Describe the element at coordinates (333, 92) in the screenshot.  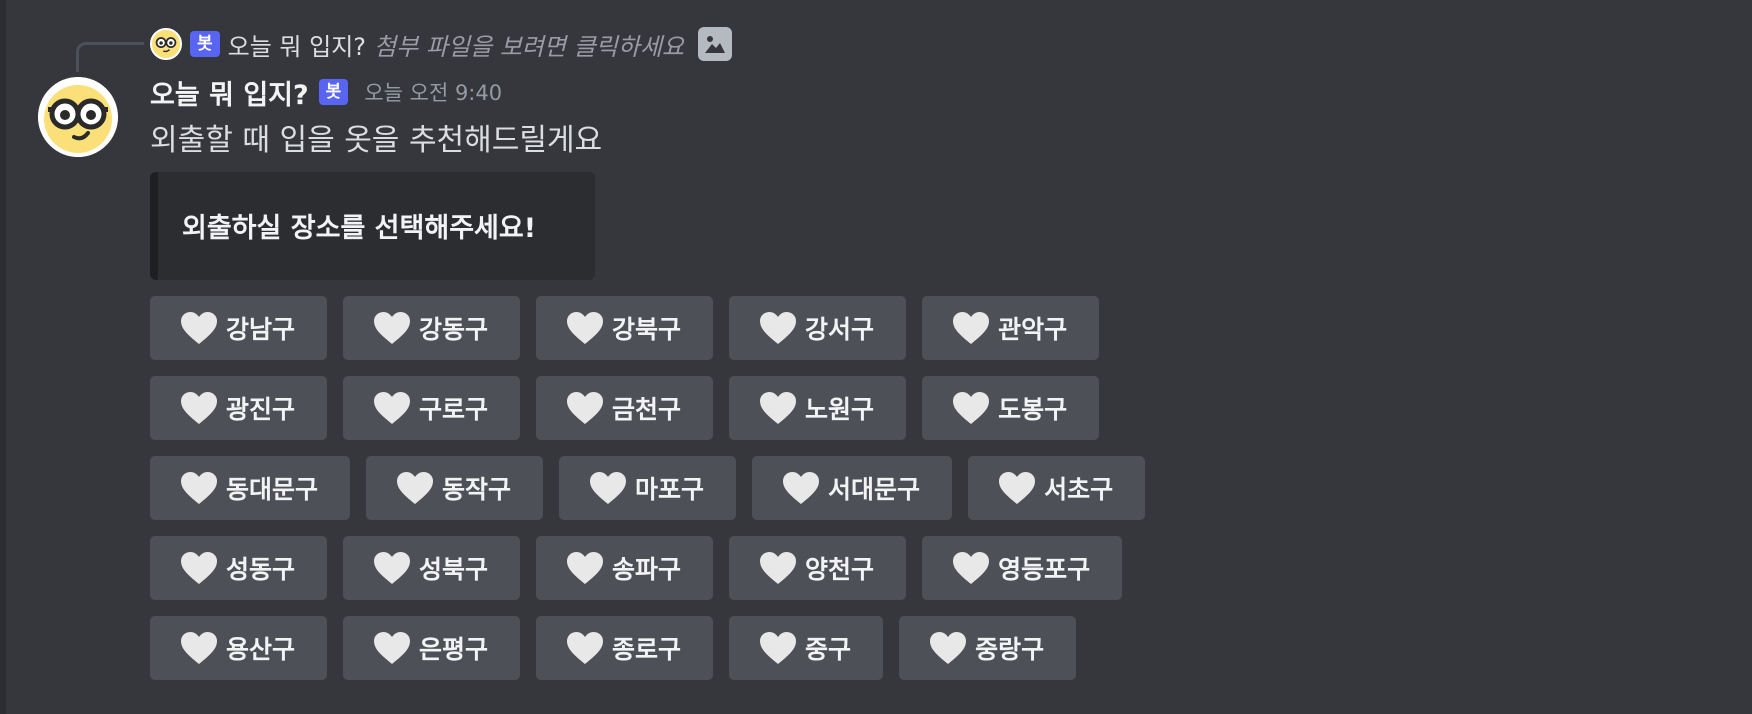
I see `bot-tag: 봇` at that location.